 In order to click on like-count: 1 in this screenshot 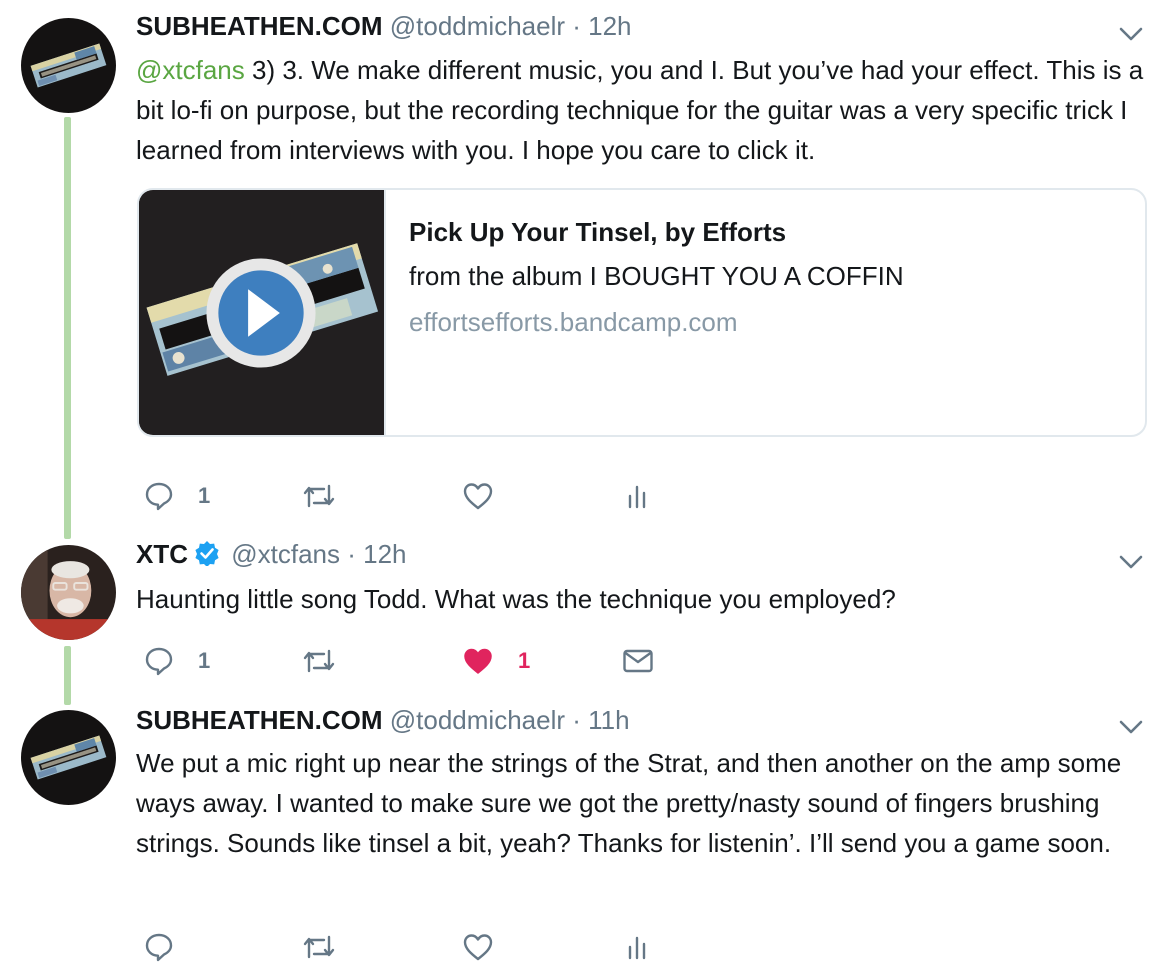, I will do `click(524, 660)`.